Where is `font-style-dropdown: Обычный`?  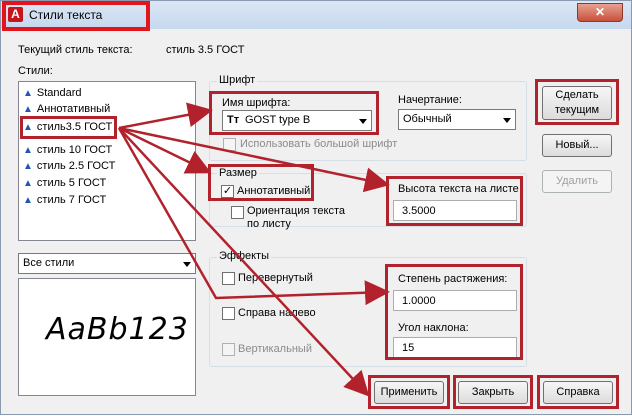
font-style-dropdown: Обычный is located at coordinates (457, 119).